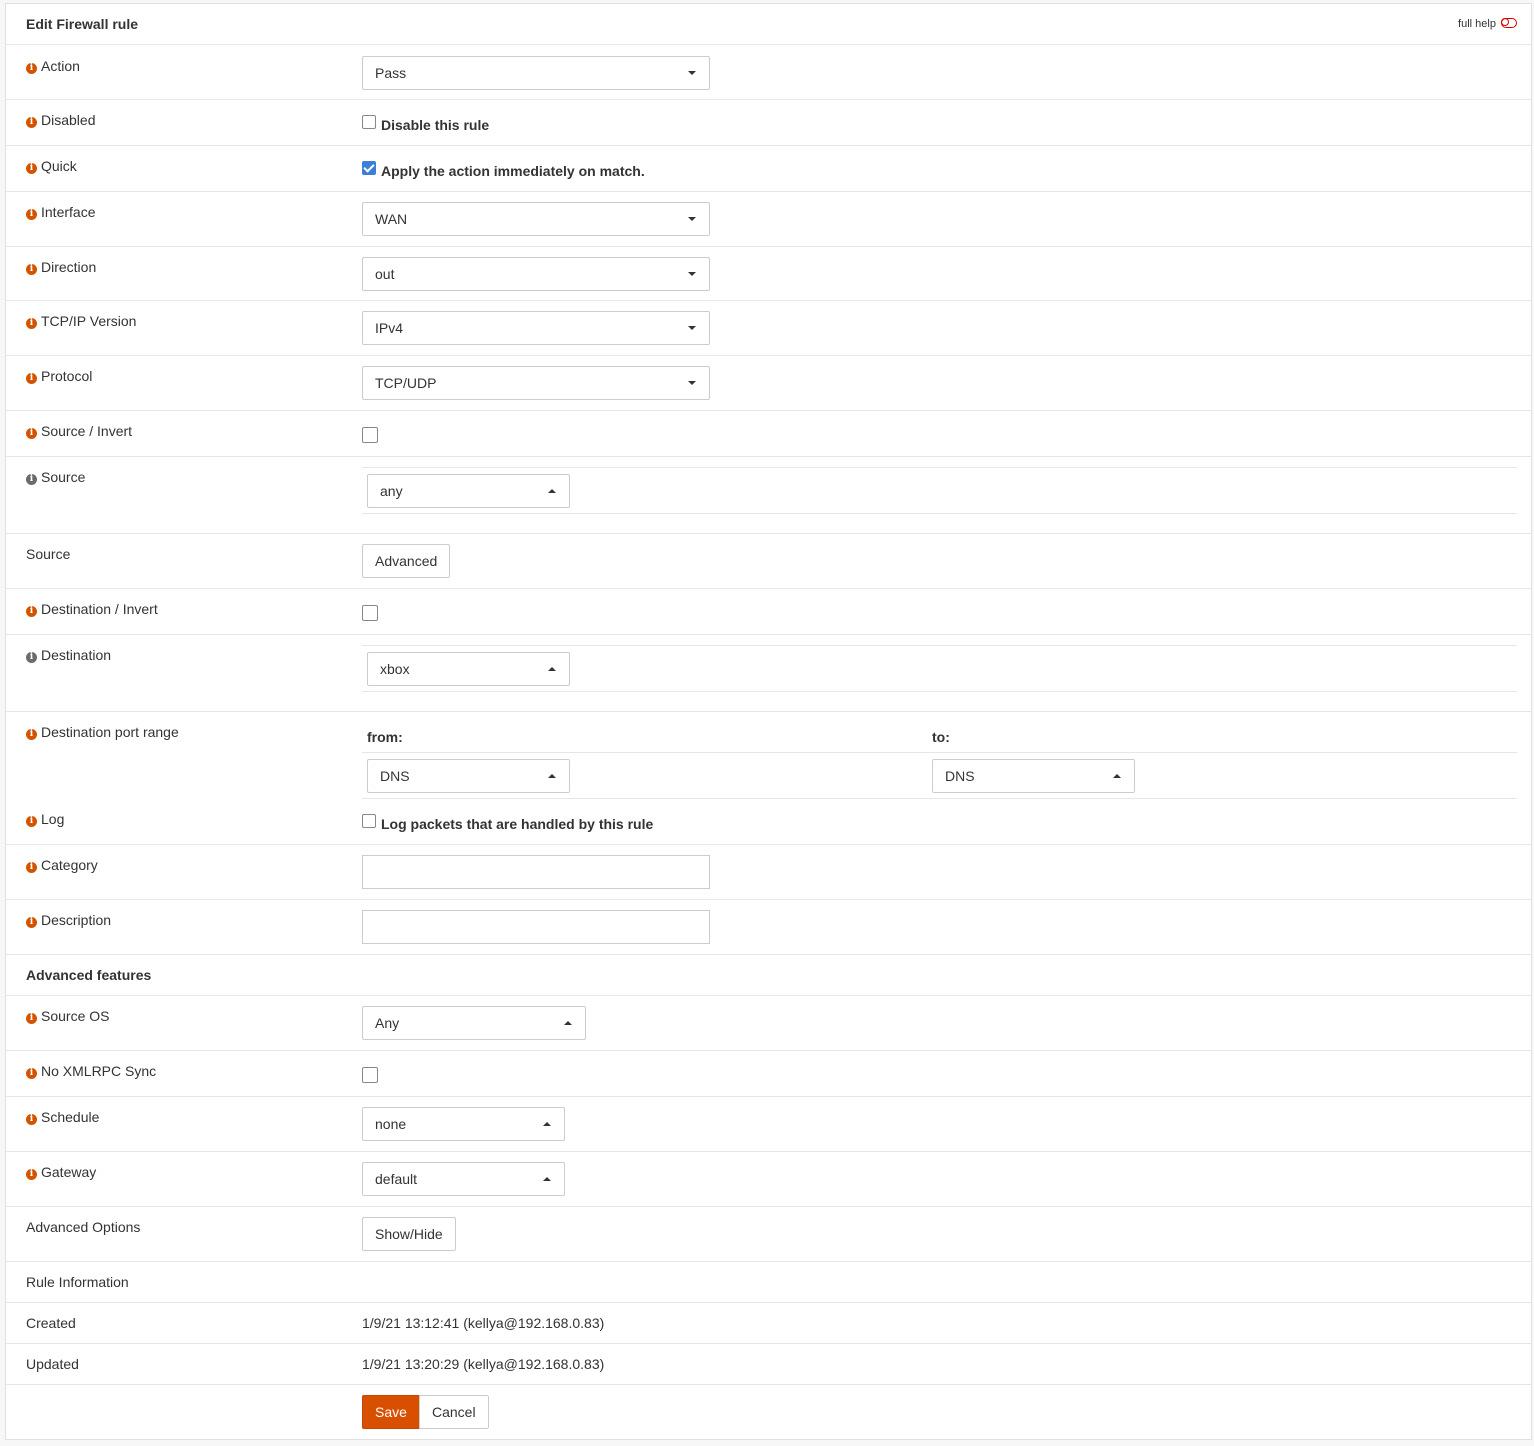 The height and width of the screenshot is (1446, 1534). What do you see at coordinates (369, 168) in the screenshot?
I see `quick-checkbox` at bounding box center [369, 168].